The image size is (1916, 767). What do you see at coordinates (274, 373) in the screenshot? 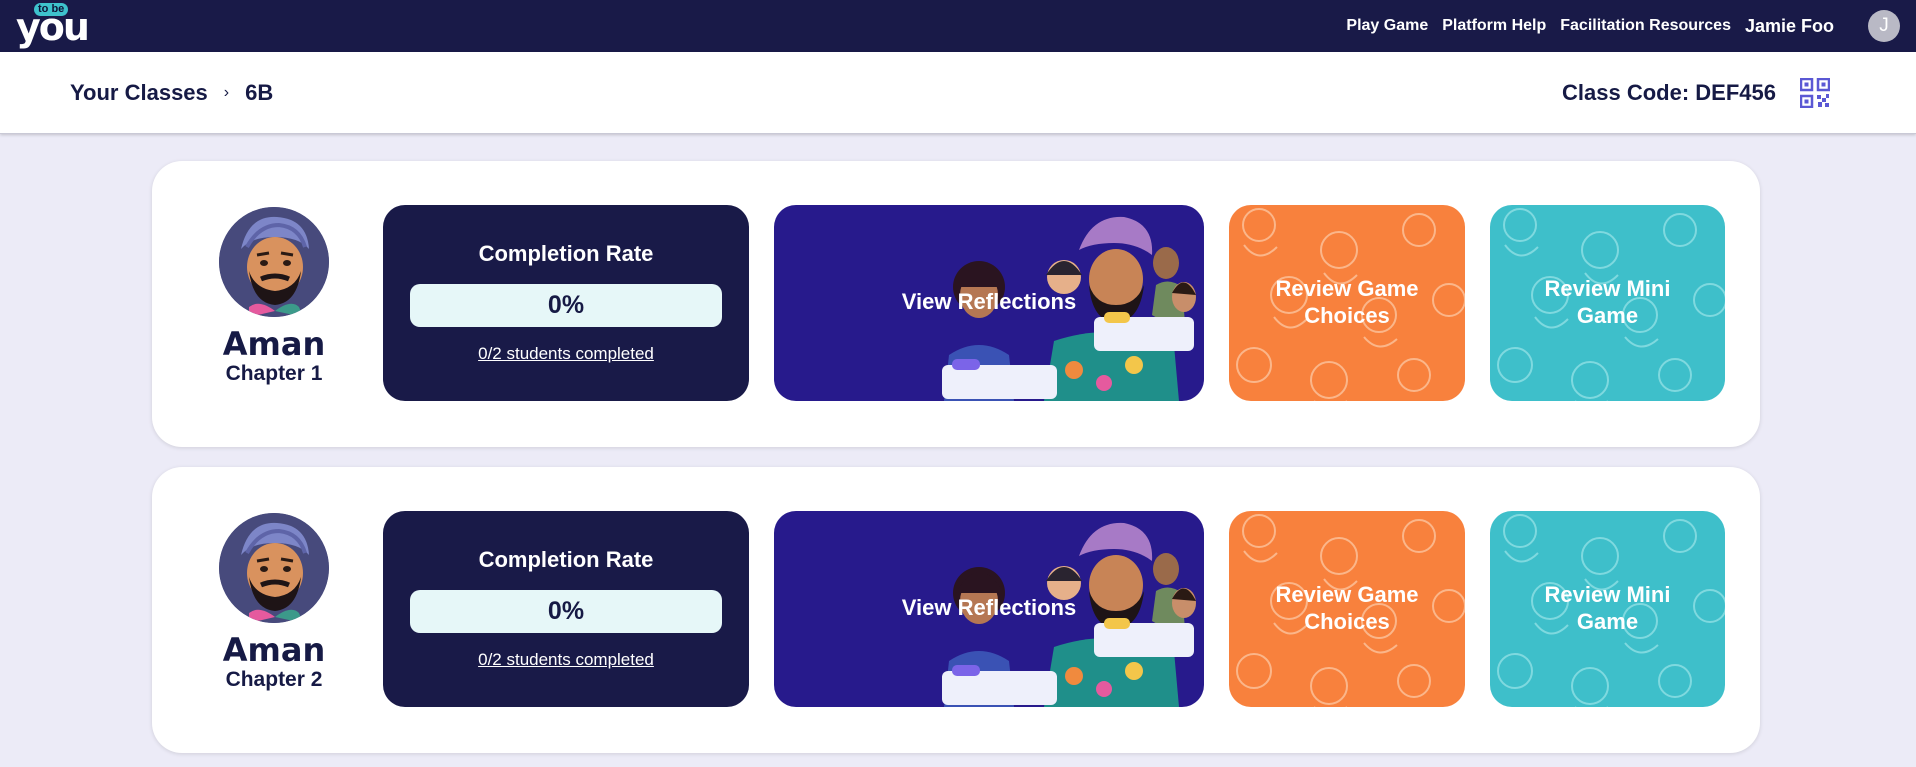
I see `chapter-label: Chapter 1` at bounding box center [274, 373].